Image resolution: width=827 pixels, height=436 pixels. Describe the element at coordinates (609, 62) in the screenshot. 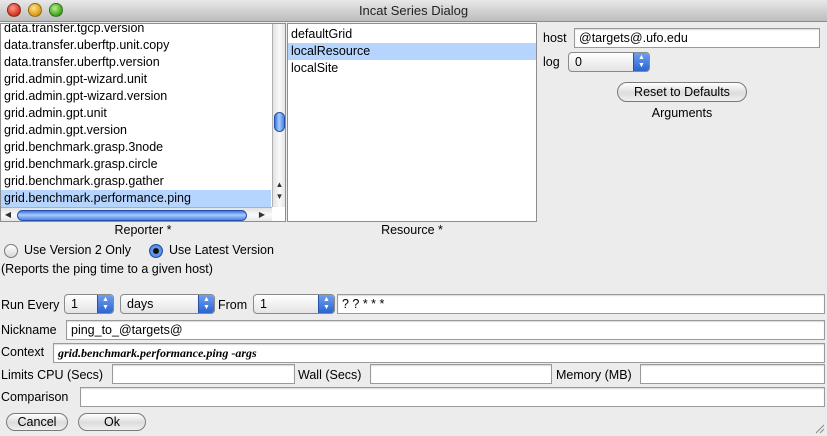

I see `log-select: 0 ▲ ▼` at that location.